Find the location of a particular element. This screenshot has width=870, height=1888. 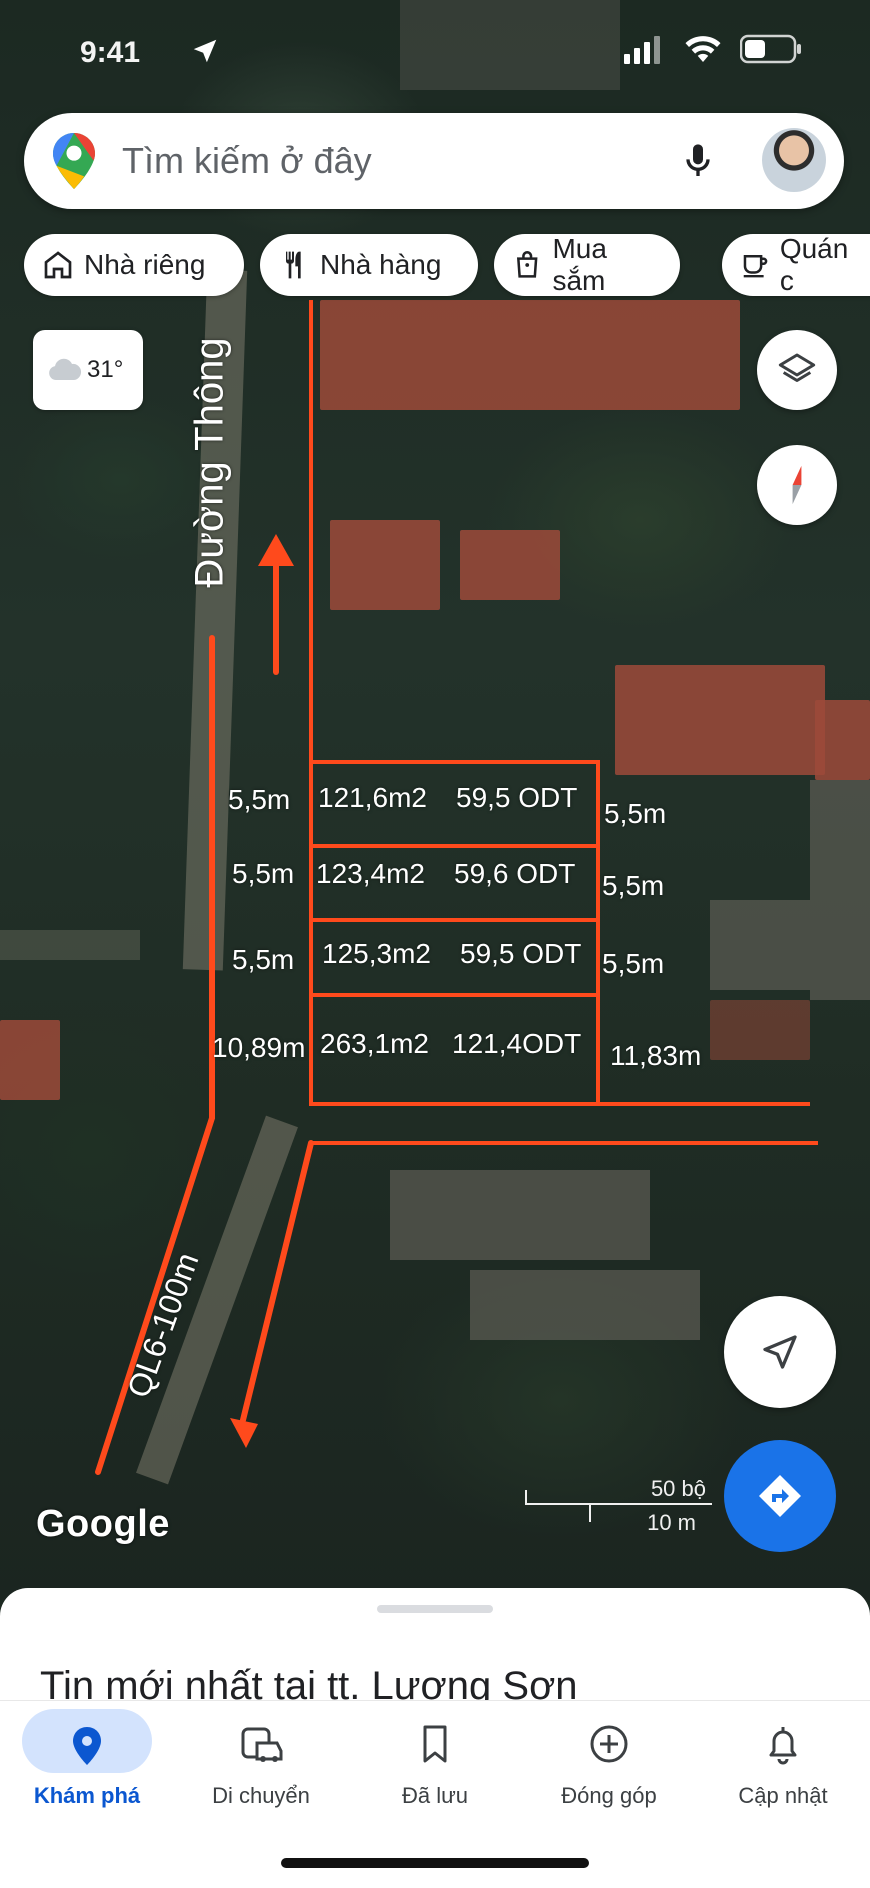

signal-icon is located at coordinates (642, 50).